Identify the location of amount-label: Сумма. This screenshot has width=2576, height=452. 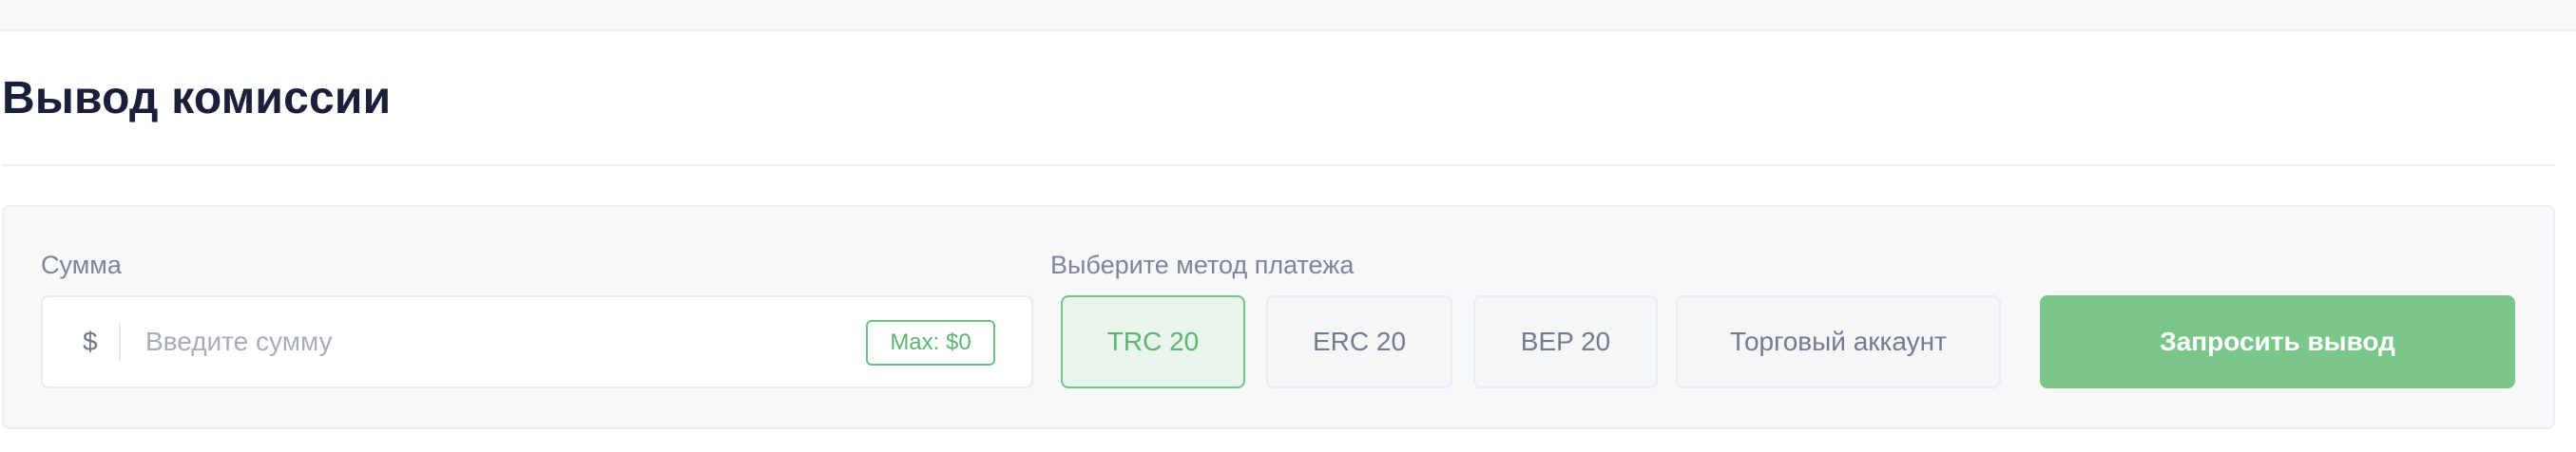
(81, 265).